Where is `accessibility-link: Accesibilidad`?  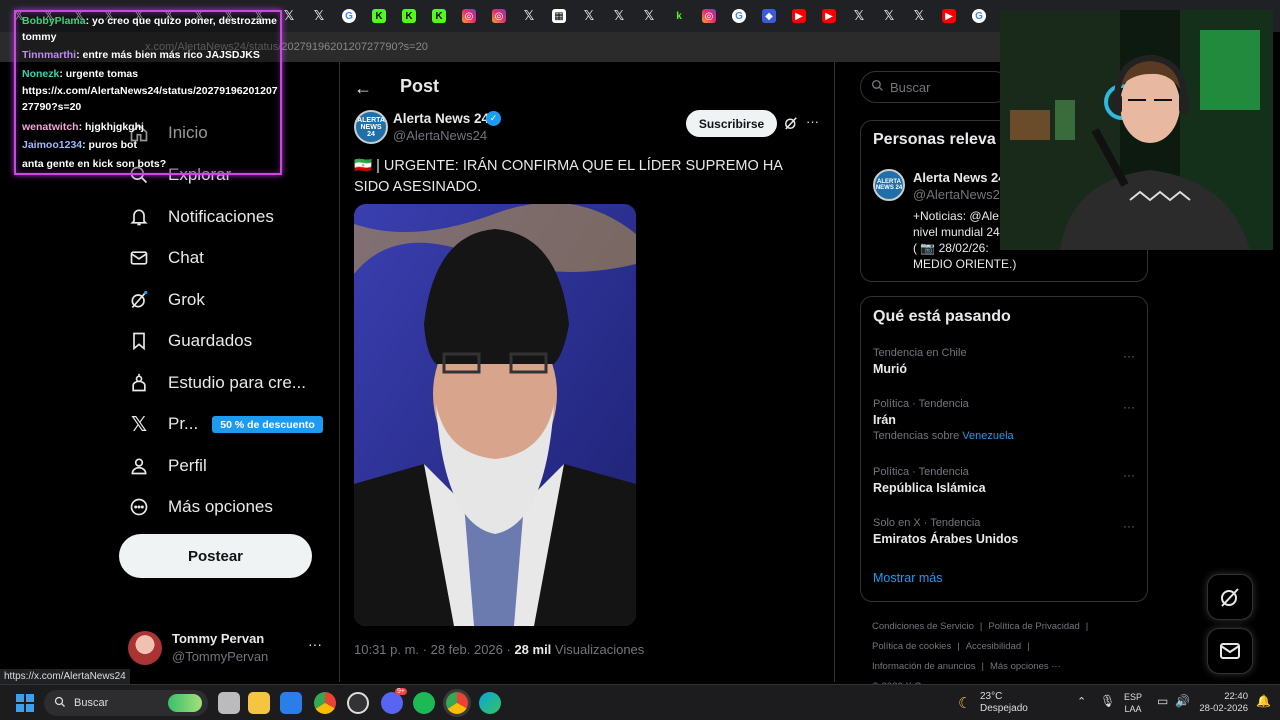
accessibility-link: Accesibilidad is located at coordinates (993, 646).